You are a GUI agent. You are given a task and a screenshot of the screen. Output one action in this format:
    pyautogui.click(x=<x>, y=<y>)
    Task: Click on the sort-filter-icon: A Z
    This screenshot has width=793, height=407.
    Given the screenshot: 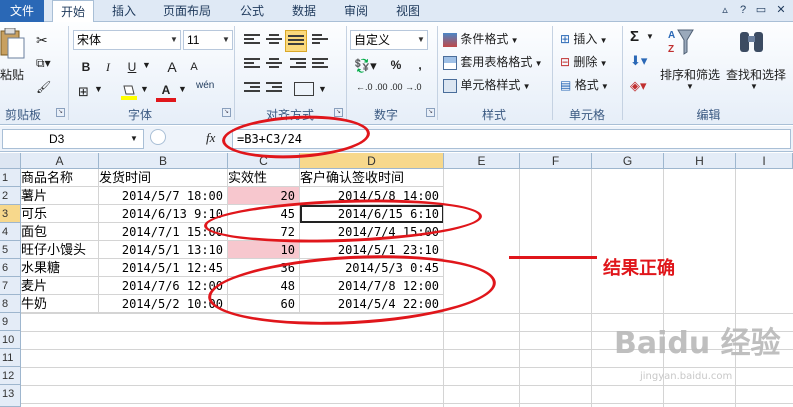 What is the action you would take?
    pyautogui.click(x=681, y=42)
    